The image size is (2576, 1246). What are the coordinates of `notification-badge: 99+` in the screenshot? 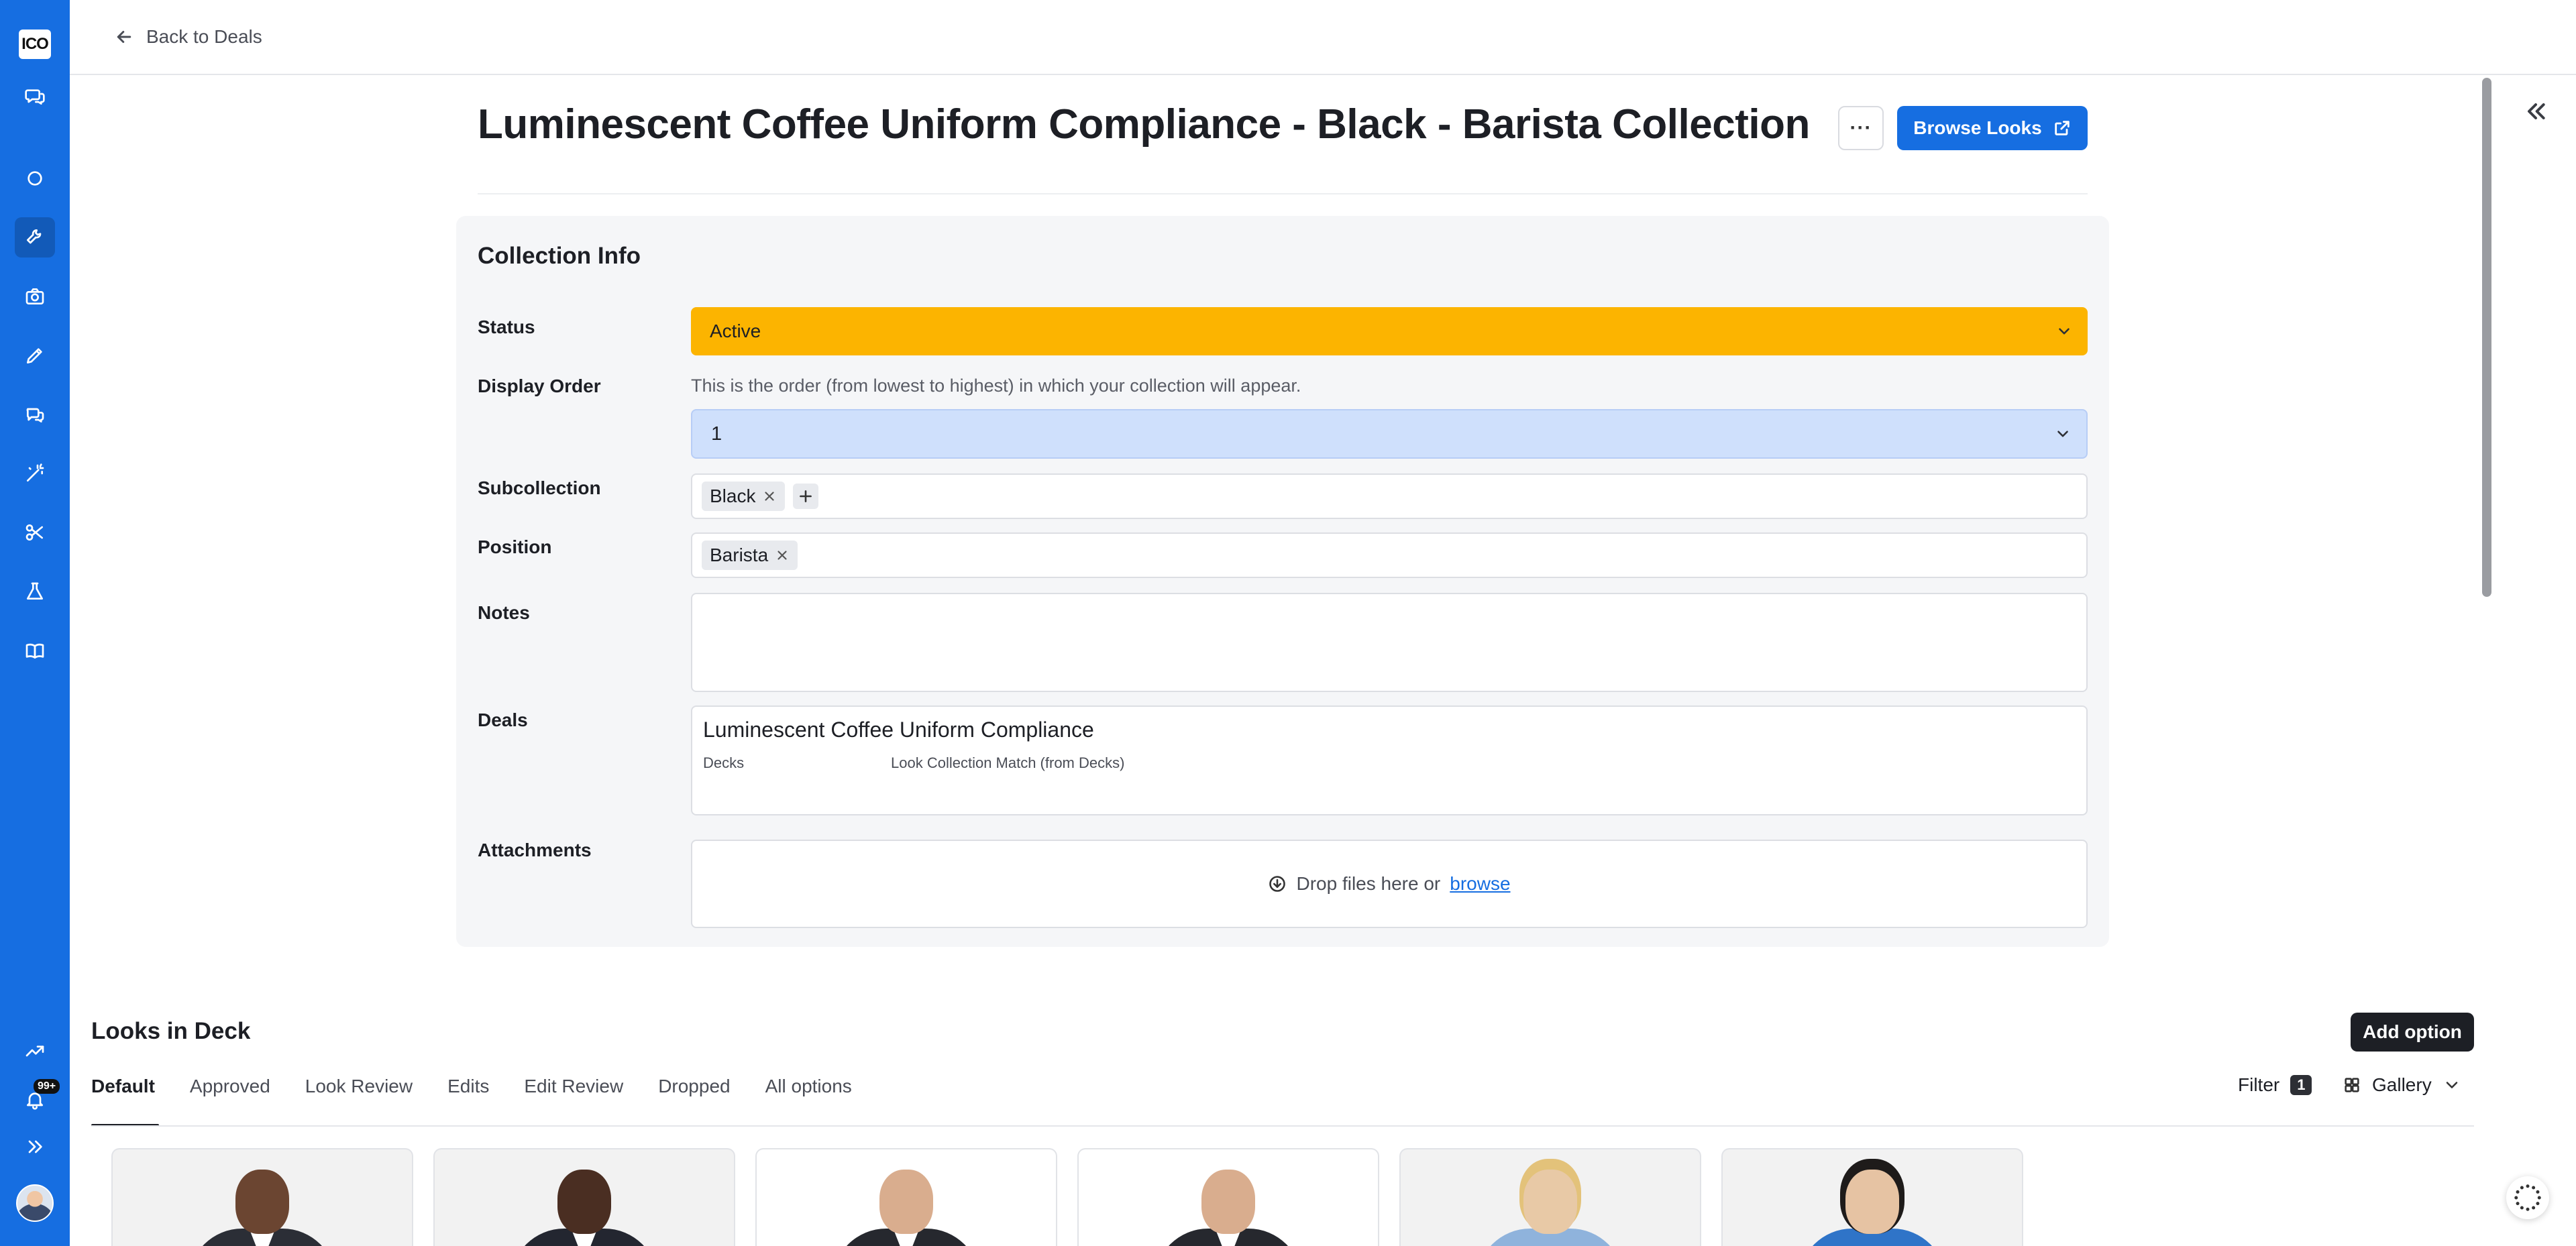 It's located at (47, 1086).